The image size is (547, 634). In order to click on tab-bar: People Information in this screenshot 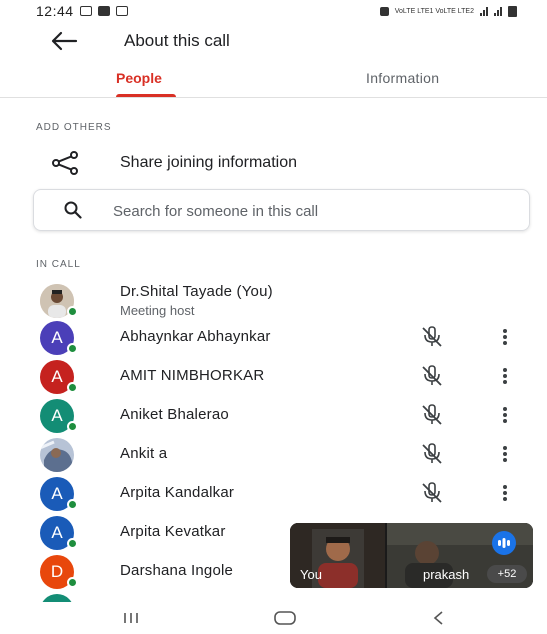, I will do `click(273, 80)`.